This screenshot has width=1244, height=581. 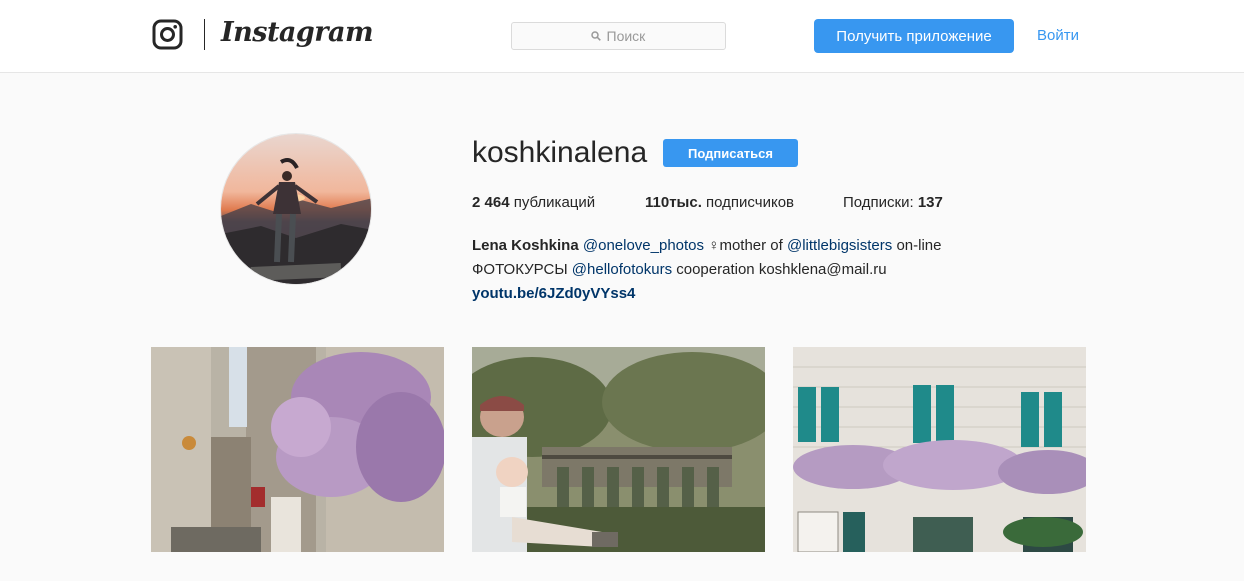 What do you see at coordinates (878, 202) in the screenshot?
I see `following-label: Подписки:` at bounding box center [878, 202].